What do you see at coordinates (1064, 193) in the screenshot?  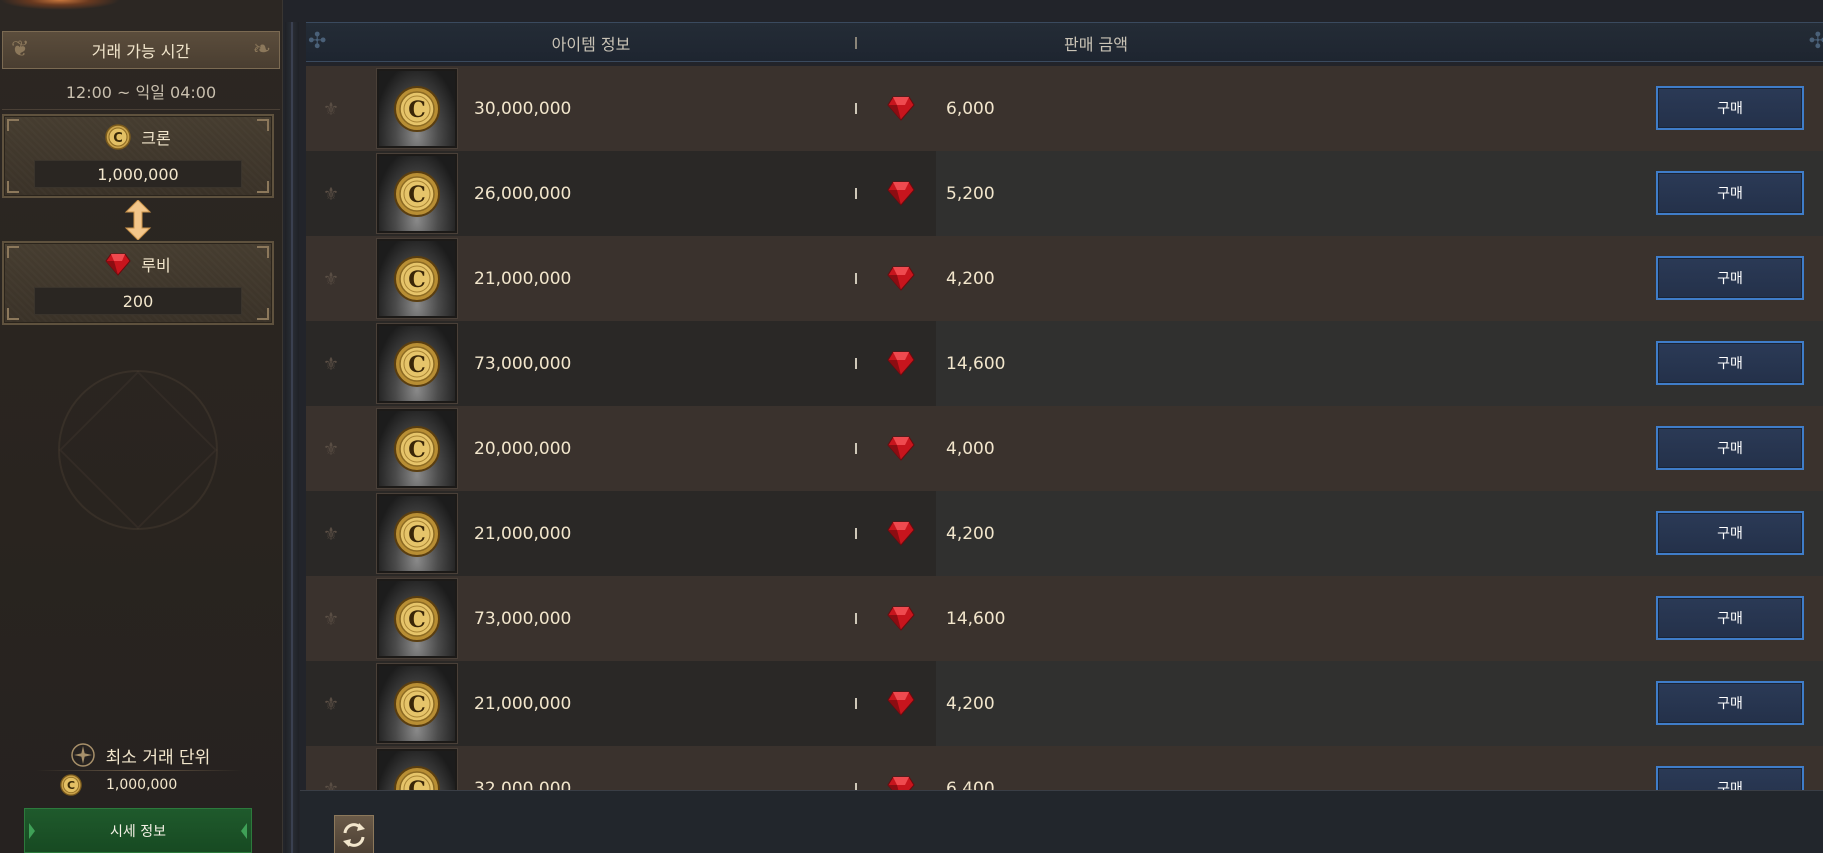 I see `table-row: ⚜ C 26,000,000 5,200 구매` at bounding box center [1064, 193].